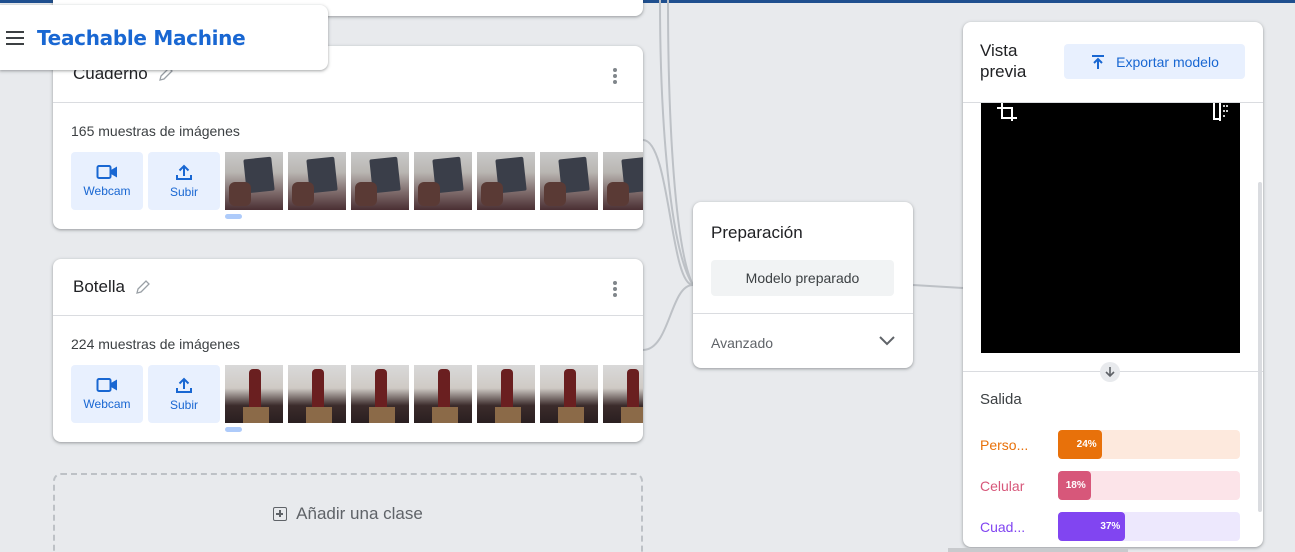 The height and width of the screenshot is (552, 1295). Describe the element at coordinates (742, 343) in the screenshot. I see `advanced-toggle: Avanzado` at that location.